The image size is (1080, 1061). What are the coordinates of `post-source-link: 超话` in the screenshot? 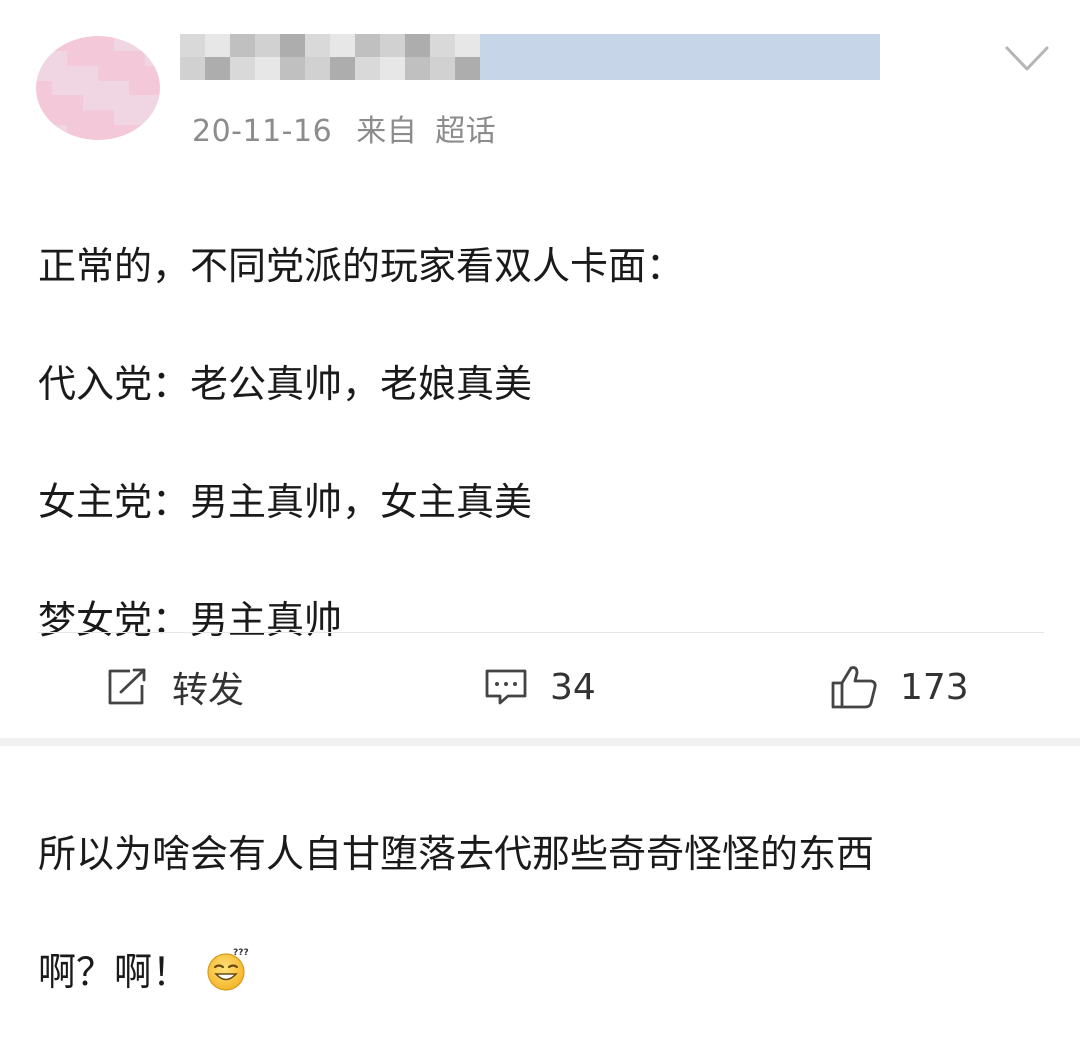 It's located at (465, 131).